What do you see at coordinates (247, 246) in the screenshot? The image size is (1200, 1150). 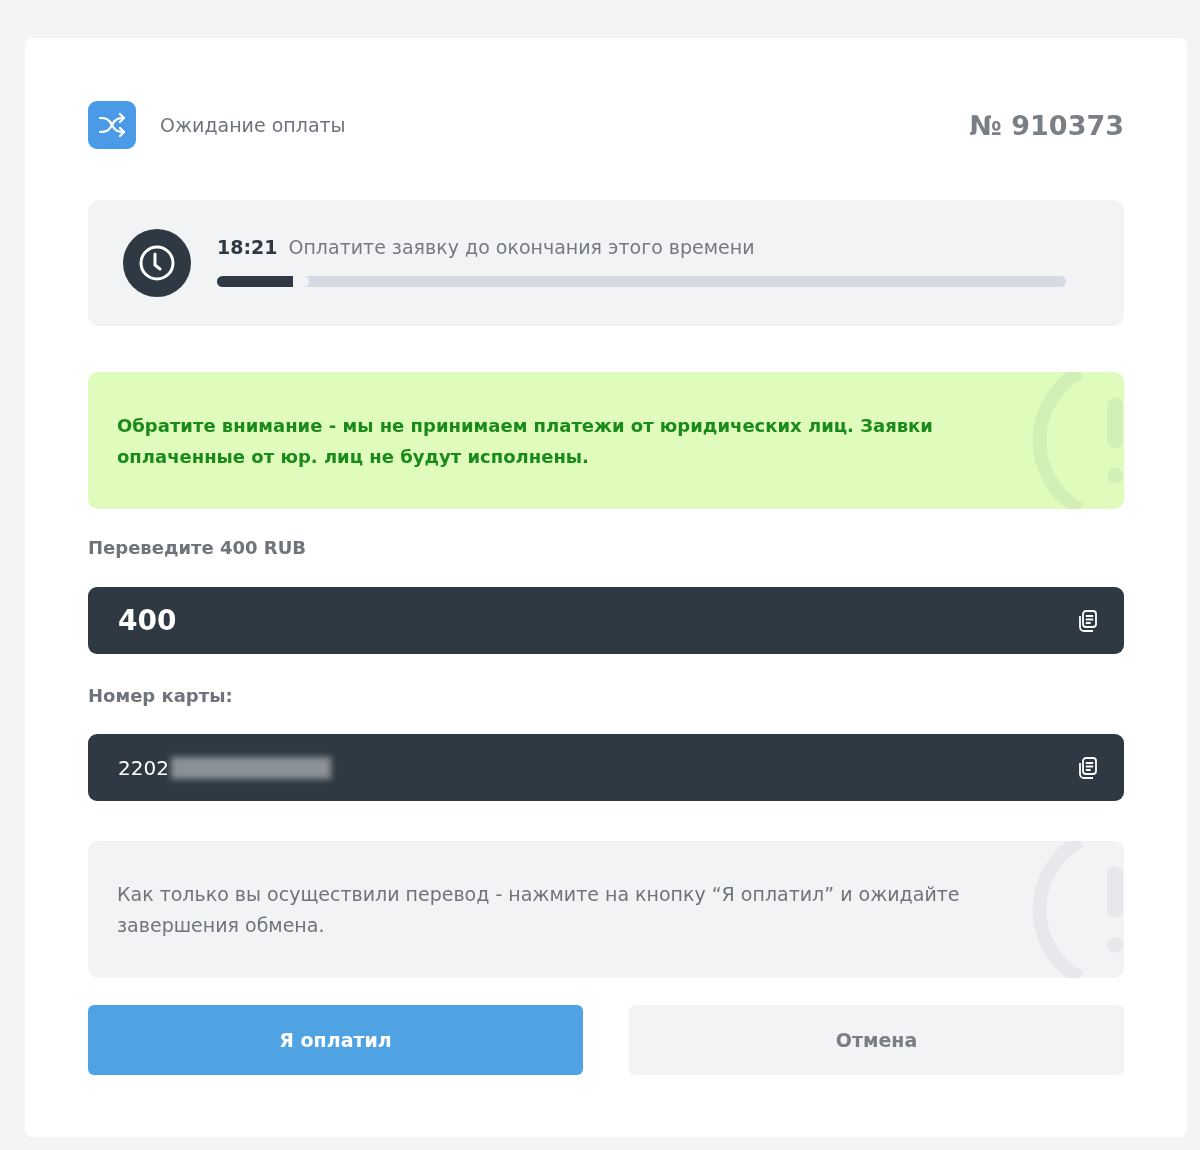 I see `timer-time: 18:21` at bounding box center [247, 246].